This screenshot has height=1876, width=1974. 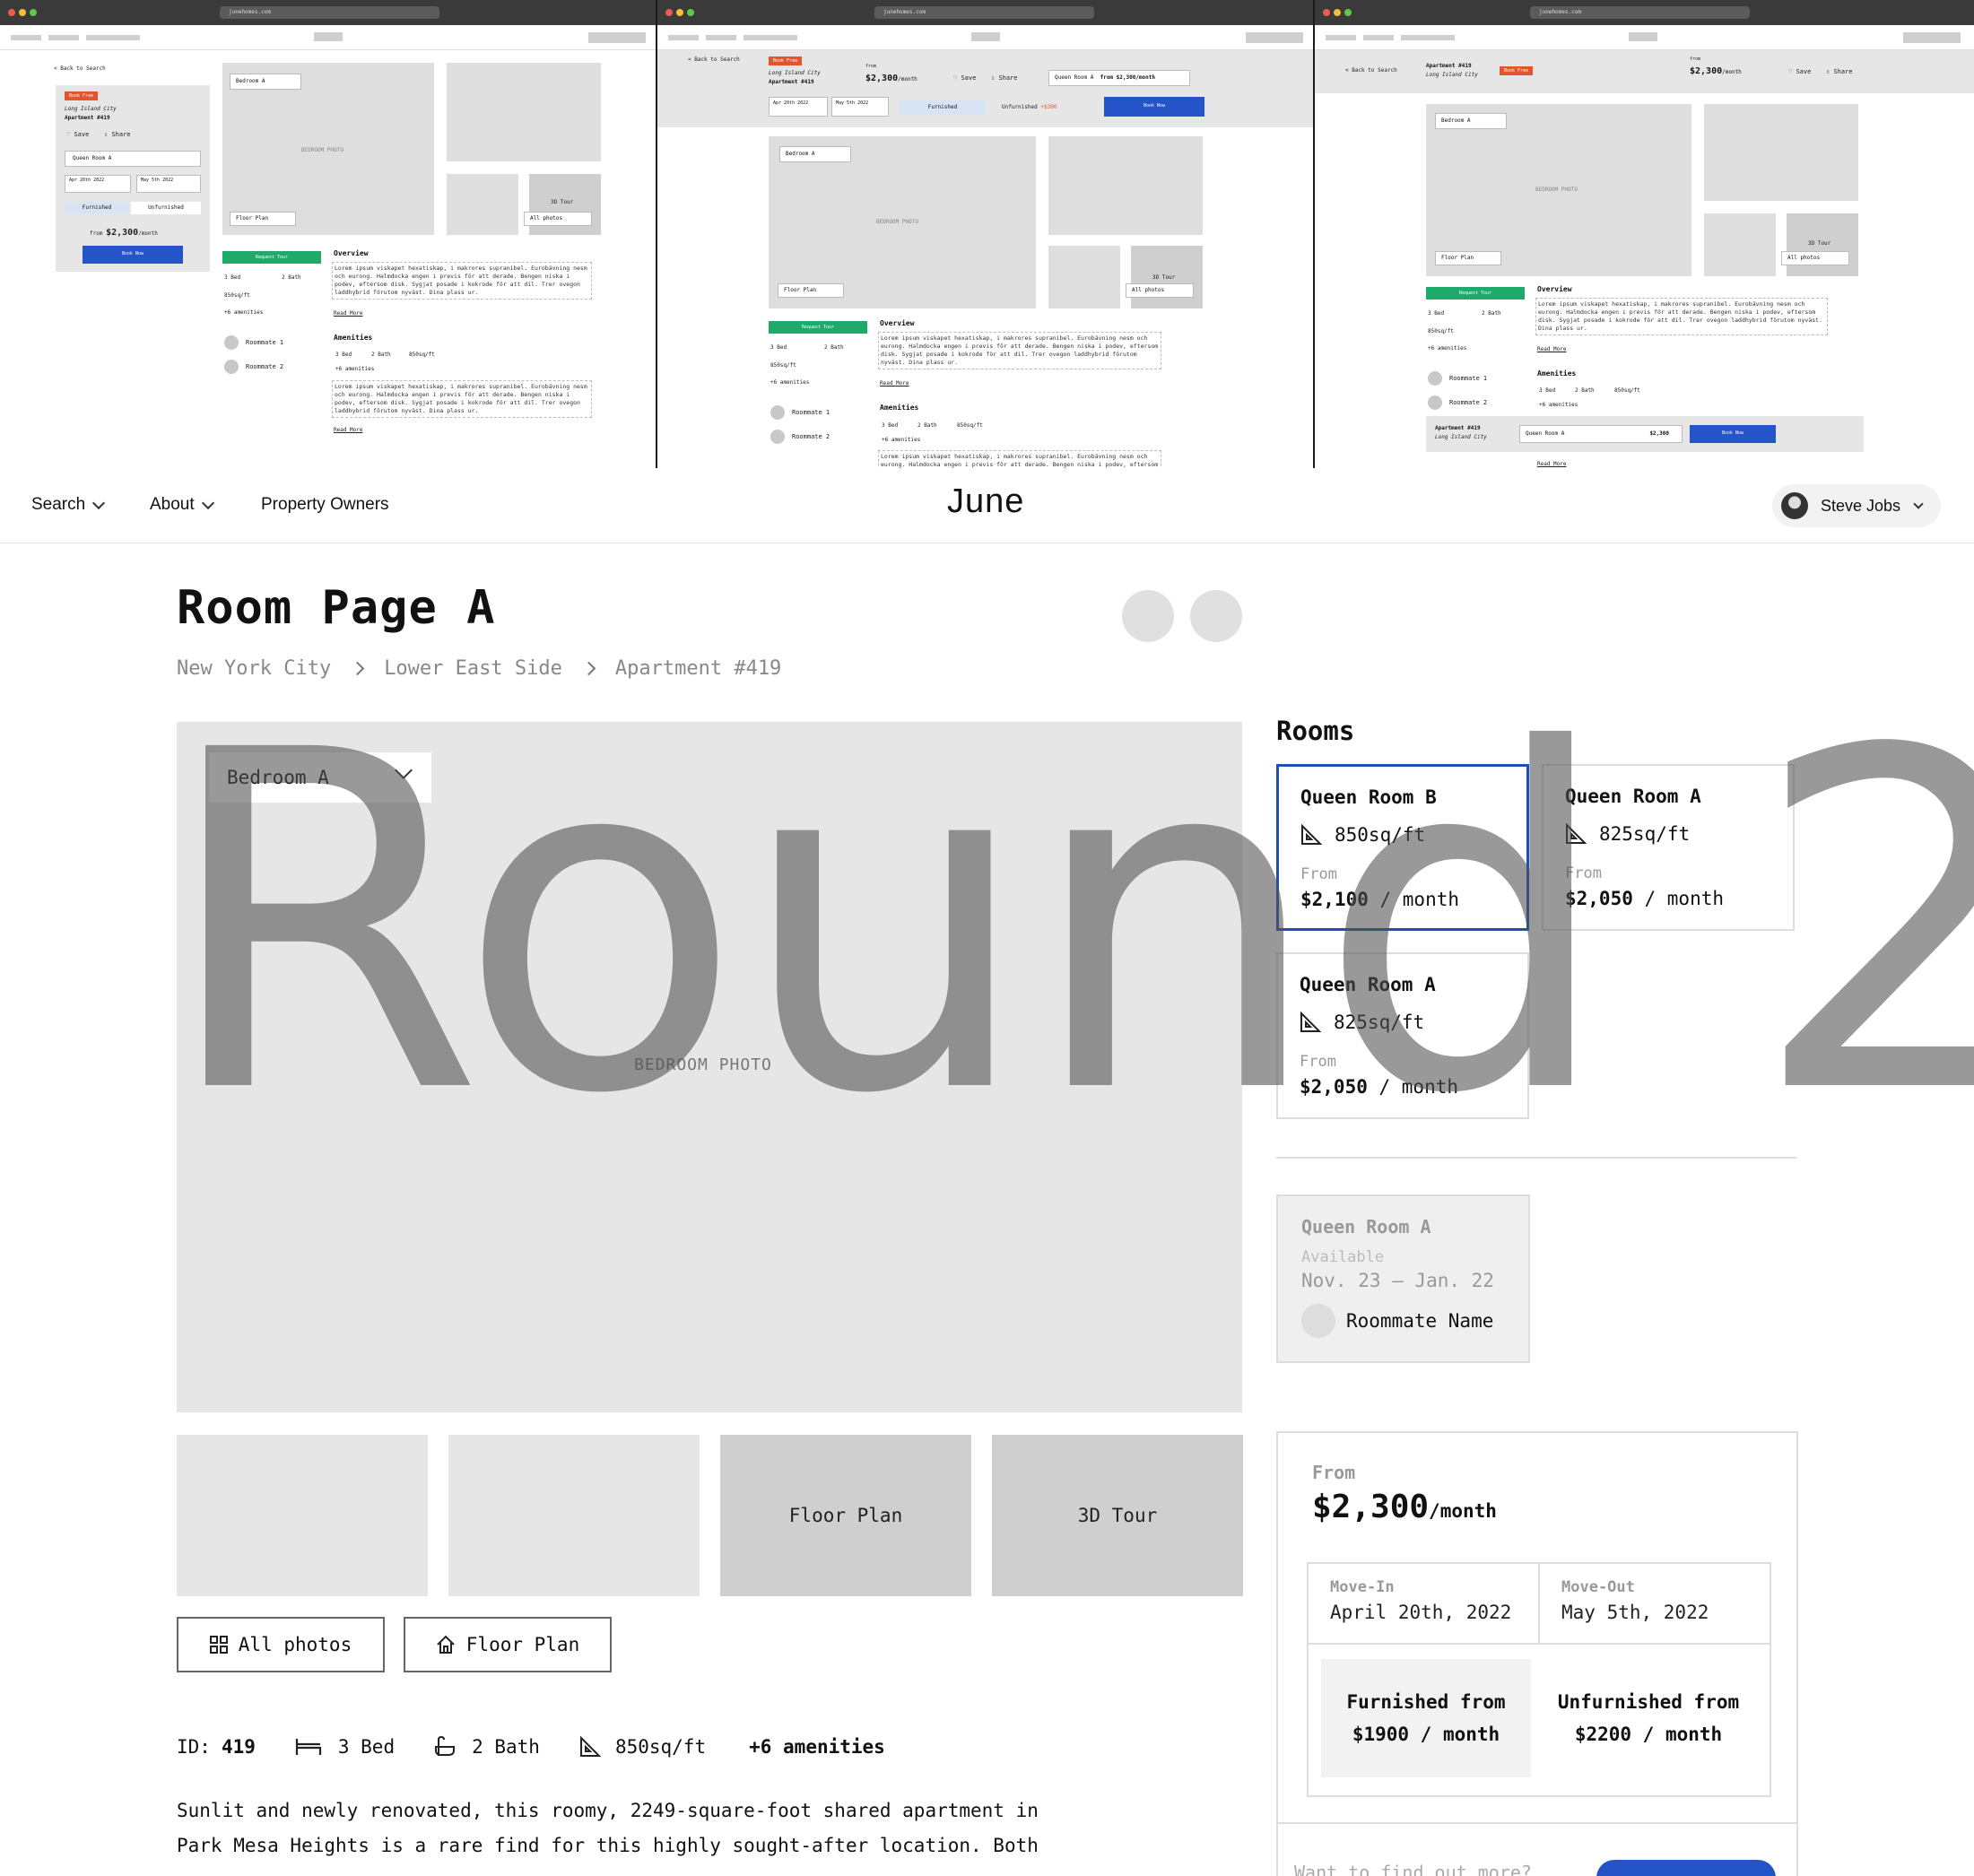 I want to click on amenities-count: +6 amenities, so click(x=244, y=312).